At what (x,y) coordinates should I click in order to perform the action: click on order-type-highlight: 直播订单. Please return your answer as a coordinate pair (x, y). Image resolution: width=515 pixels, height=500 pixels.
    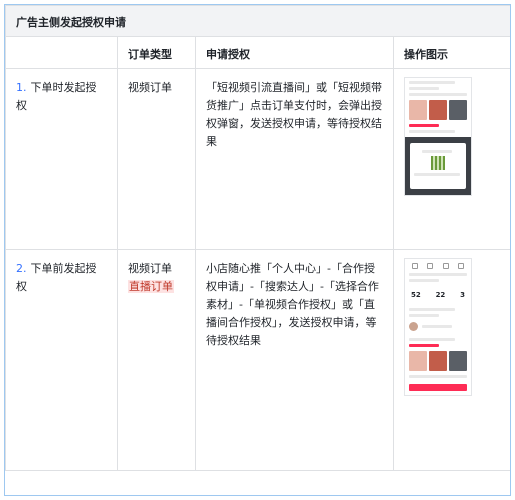
    Looking at the image, I should click on (151, 286).